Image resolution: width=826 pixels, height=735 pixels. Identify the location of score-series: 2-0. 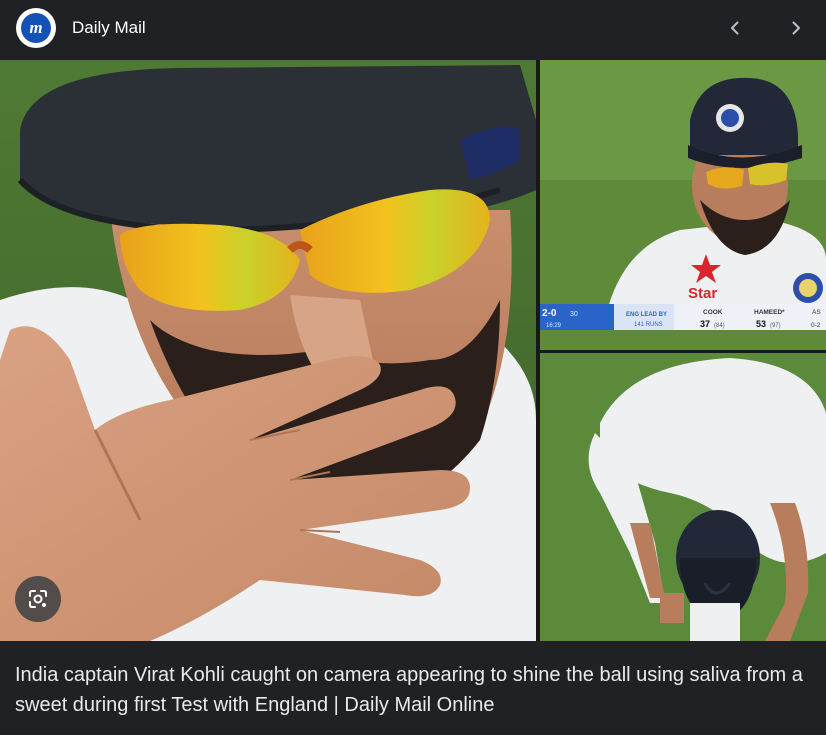
(549, 313).